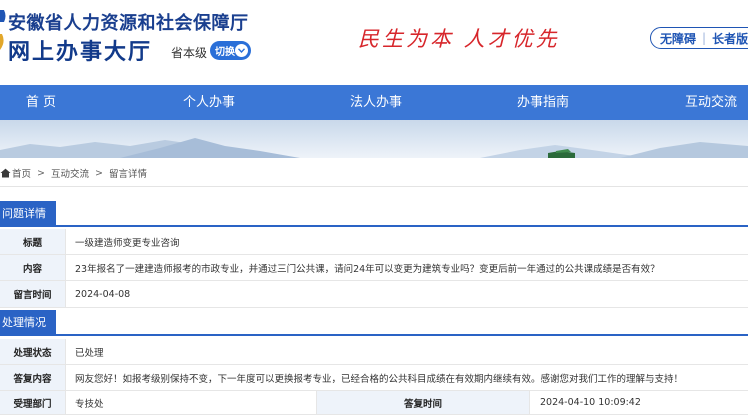 This screenshot has width=748, height=415. Describe the element at coordinates (374, 214) in the screenshot. I see `question-section-header: 问题详情` at that location.